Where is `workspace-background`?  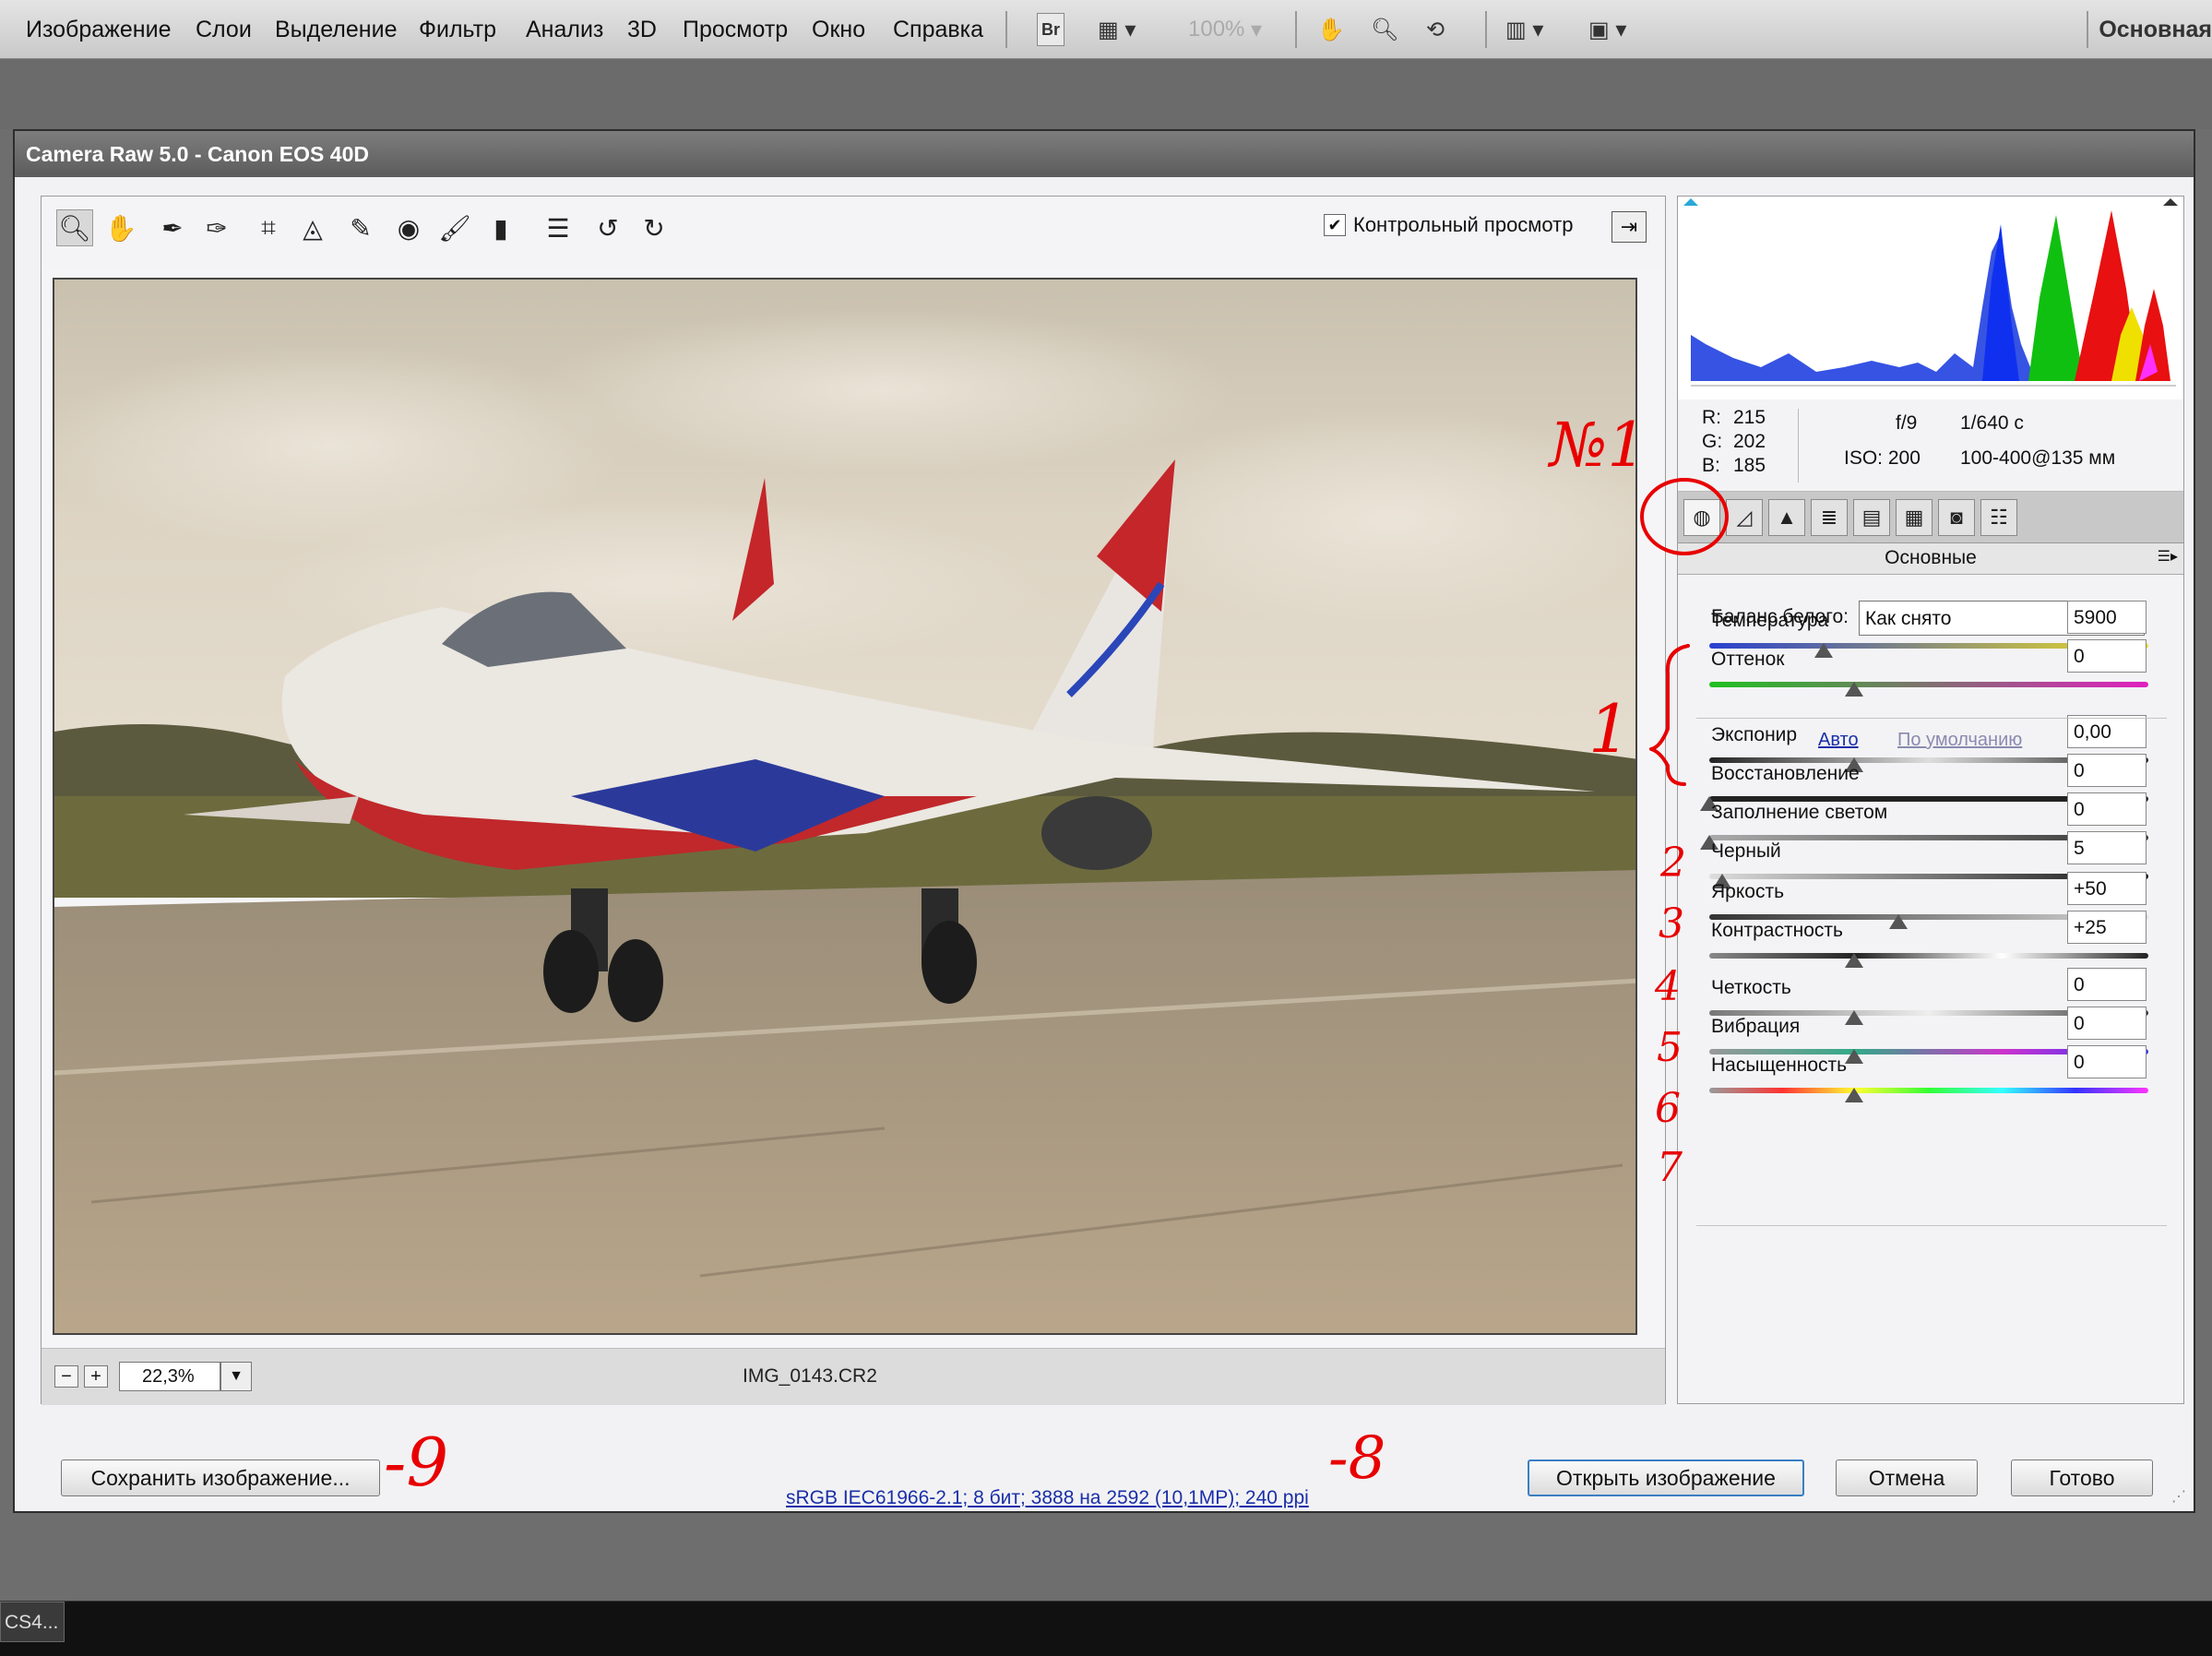
workspace-background is located at coordinates (1106, 94).